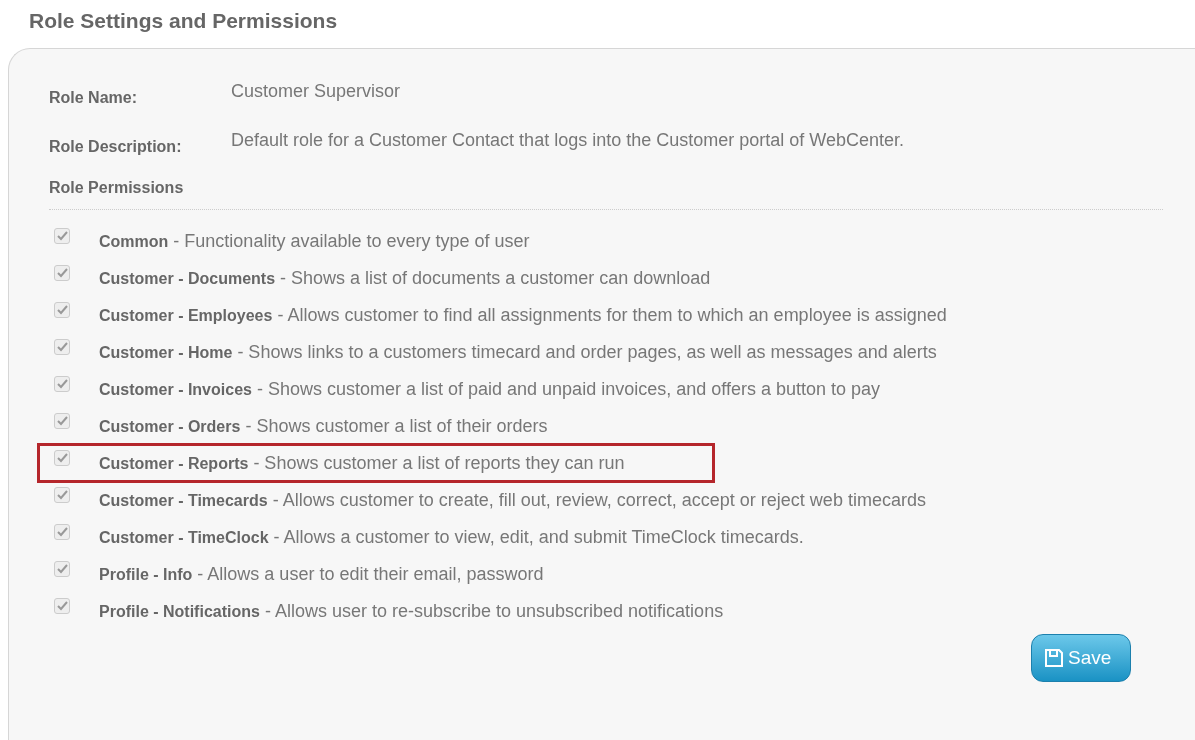 This screenshot has height=740, width=1195. Describe the element at coordinates (405, 278) in the screenshot. I see `permission-text: Customer - Documents - Shows a list of documents a customer can download` at that location.